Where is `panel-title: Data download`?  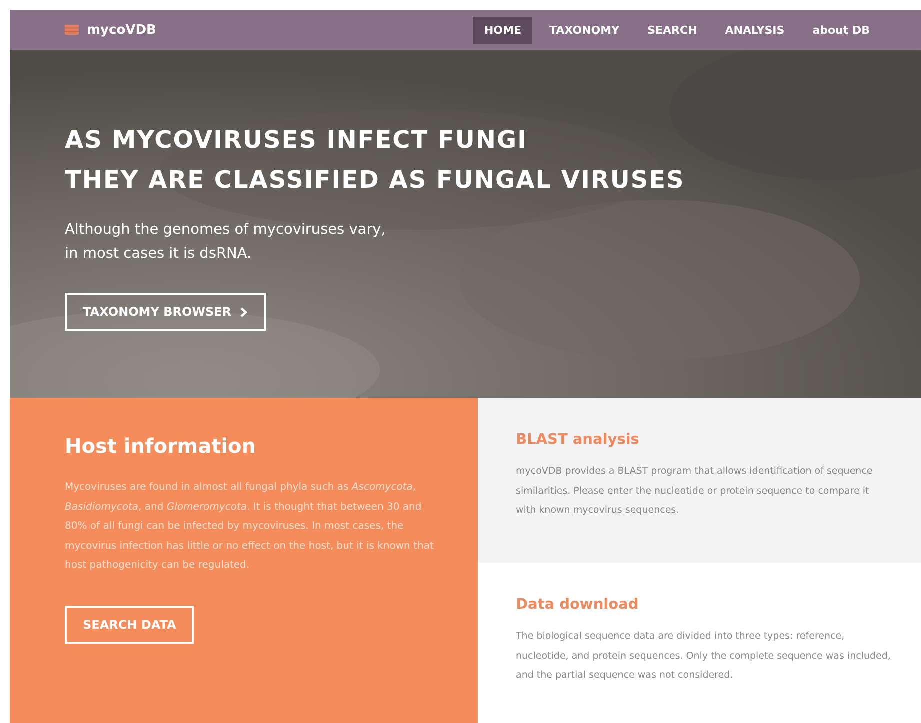 panel-title: Data download is located at coordinates (578, 605).